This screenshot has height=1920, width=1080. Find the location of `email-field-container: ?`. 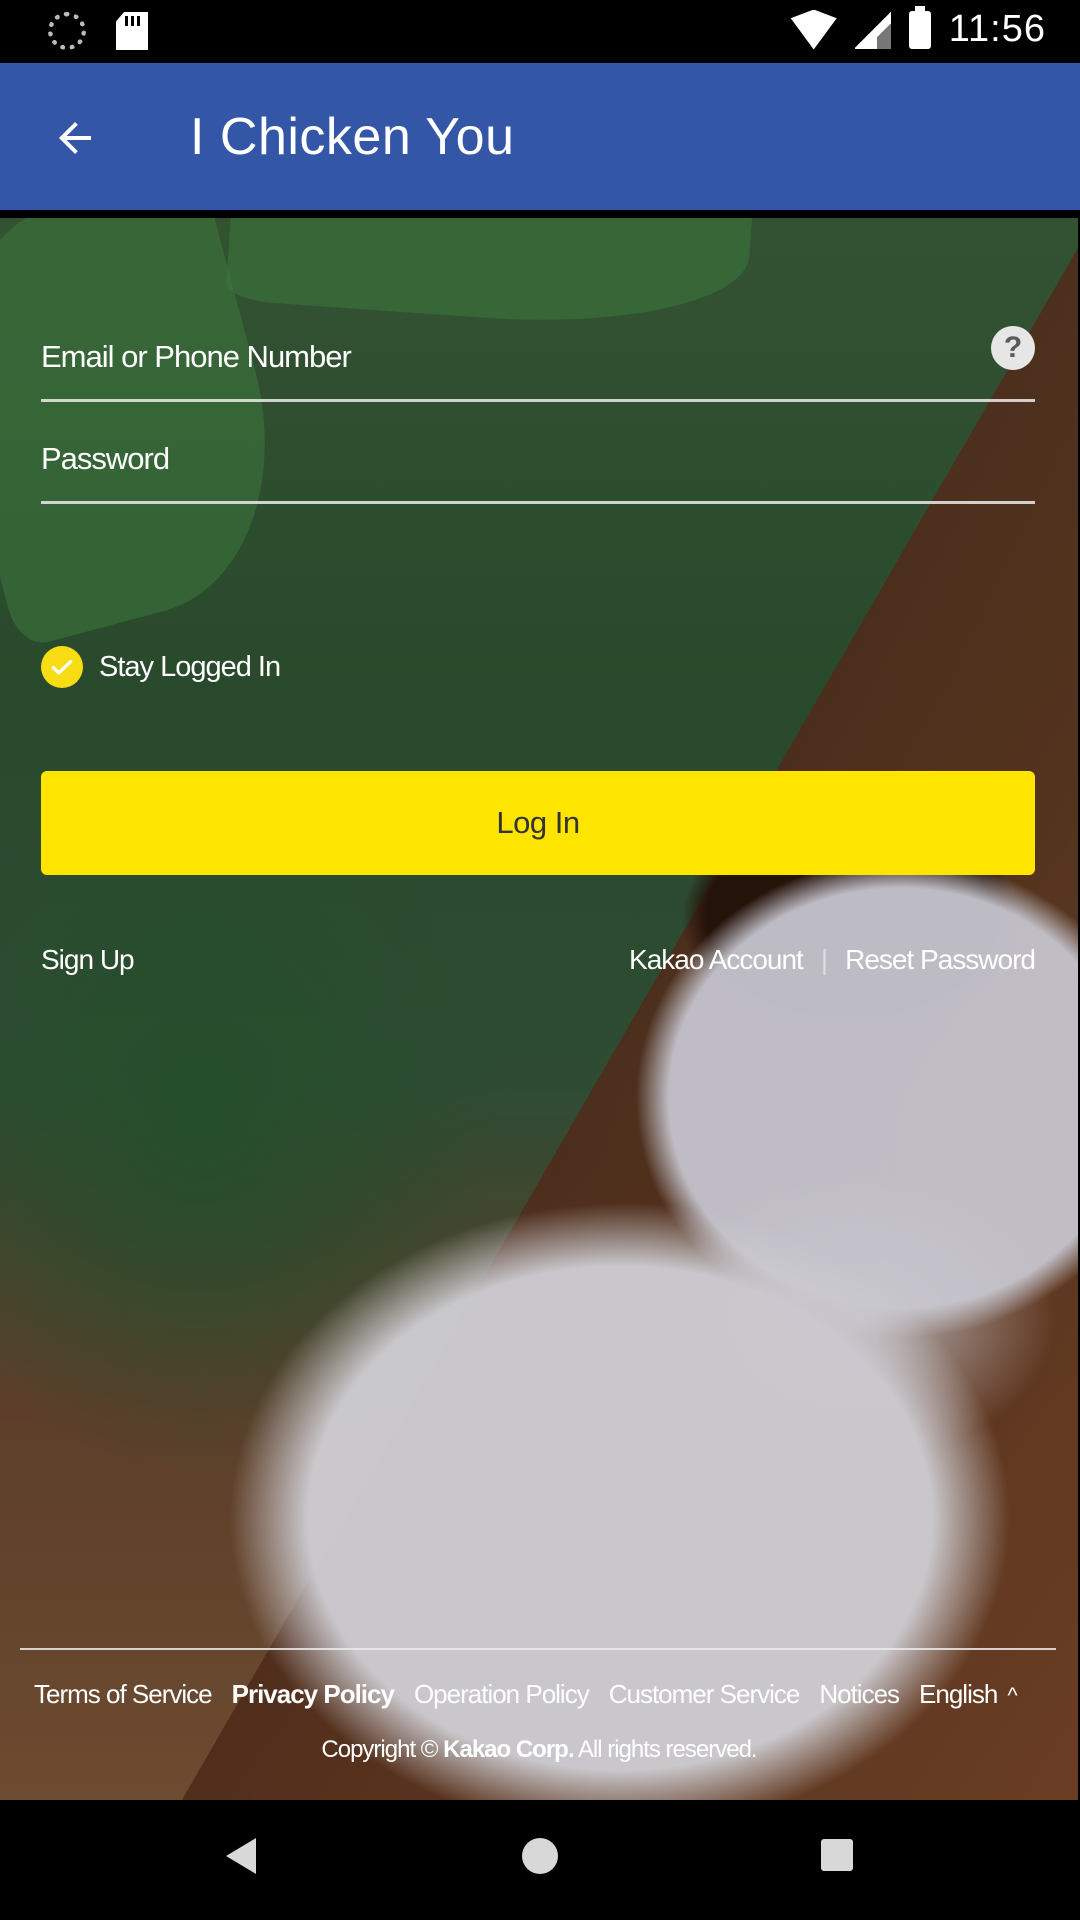

email-field-container: ? is located at coordinates (538, 360).